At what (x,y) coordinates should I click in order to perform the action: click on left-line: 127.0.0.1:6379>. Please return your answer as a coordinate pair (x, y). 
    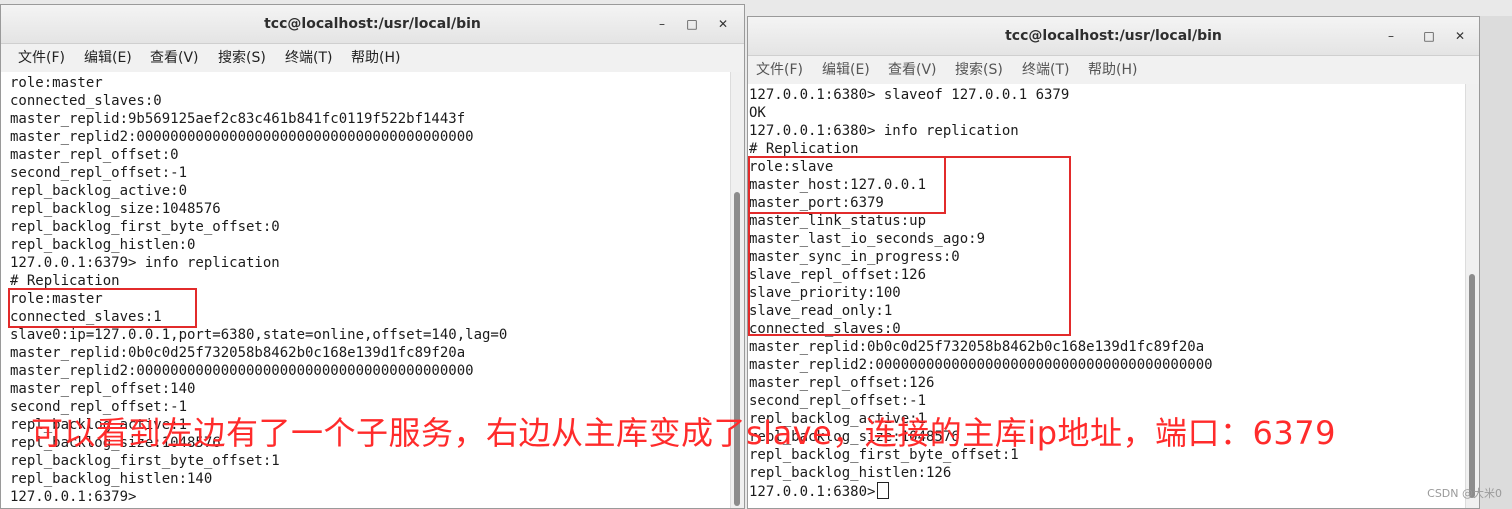
    Looking at the image, I should click on (73, 497).